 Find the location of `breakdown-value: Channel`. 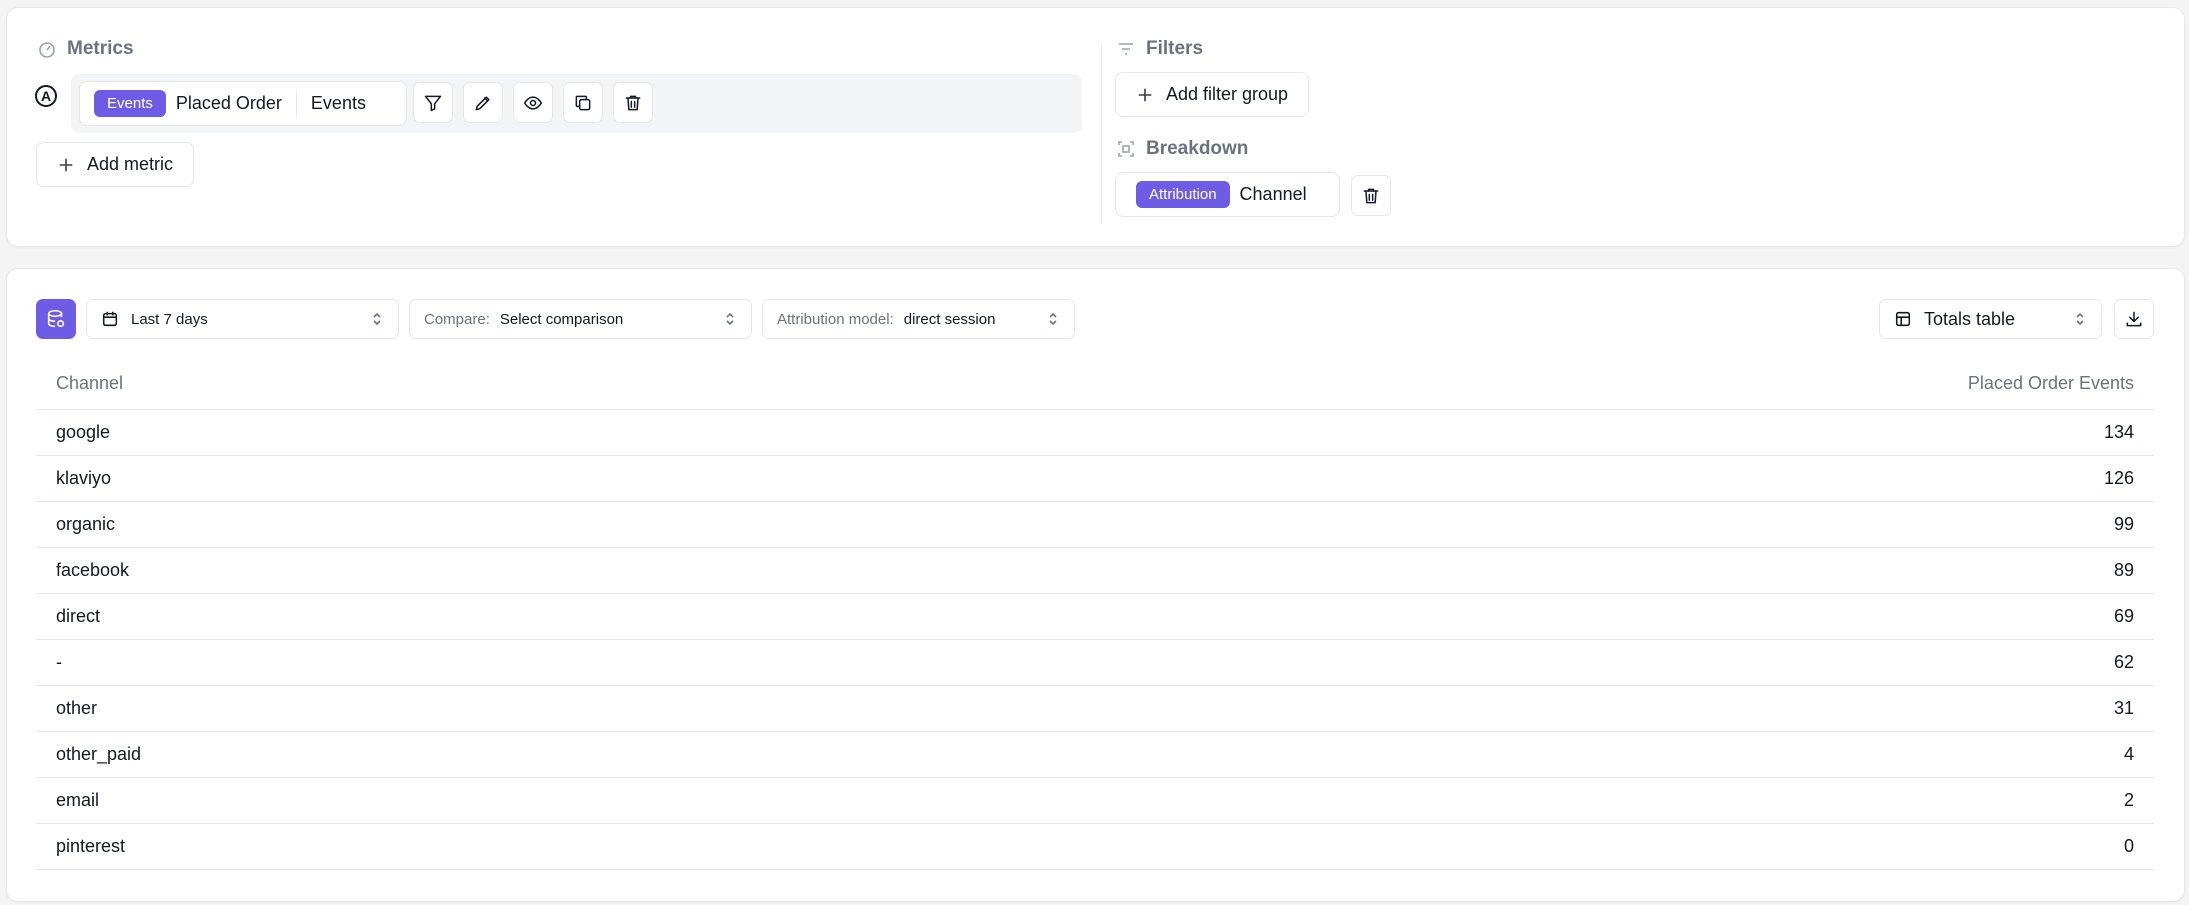

breakdown-value: Channel is located at coordinates (1273, 194).